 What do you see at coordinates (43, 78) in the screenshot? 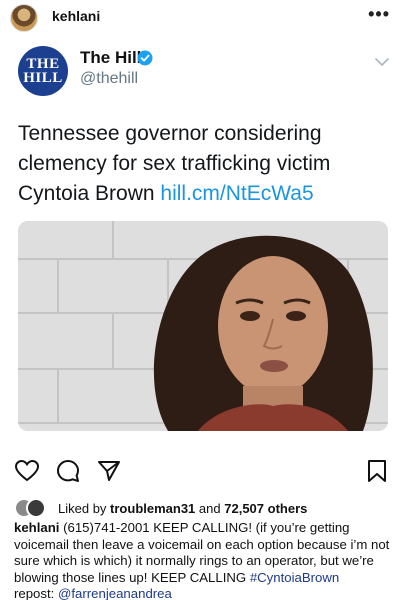
I see `logo-text-bottom: HILL` at bounding box center [43, 78].